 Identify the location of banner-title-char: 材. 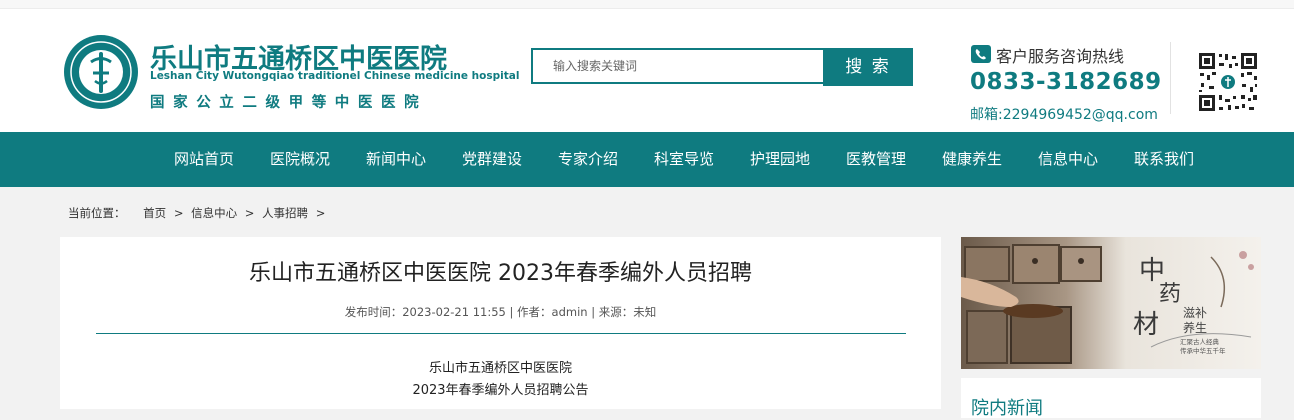
(1146, 325).